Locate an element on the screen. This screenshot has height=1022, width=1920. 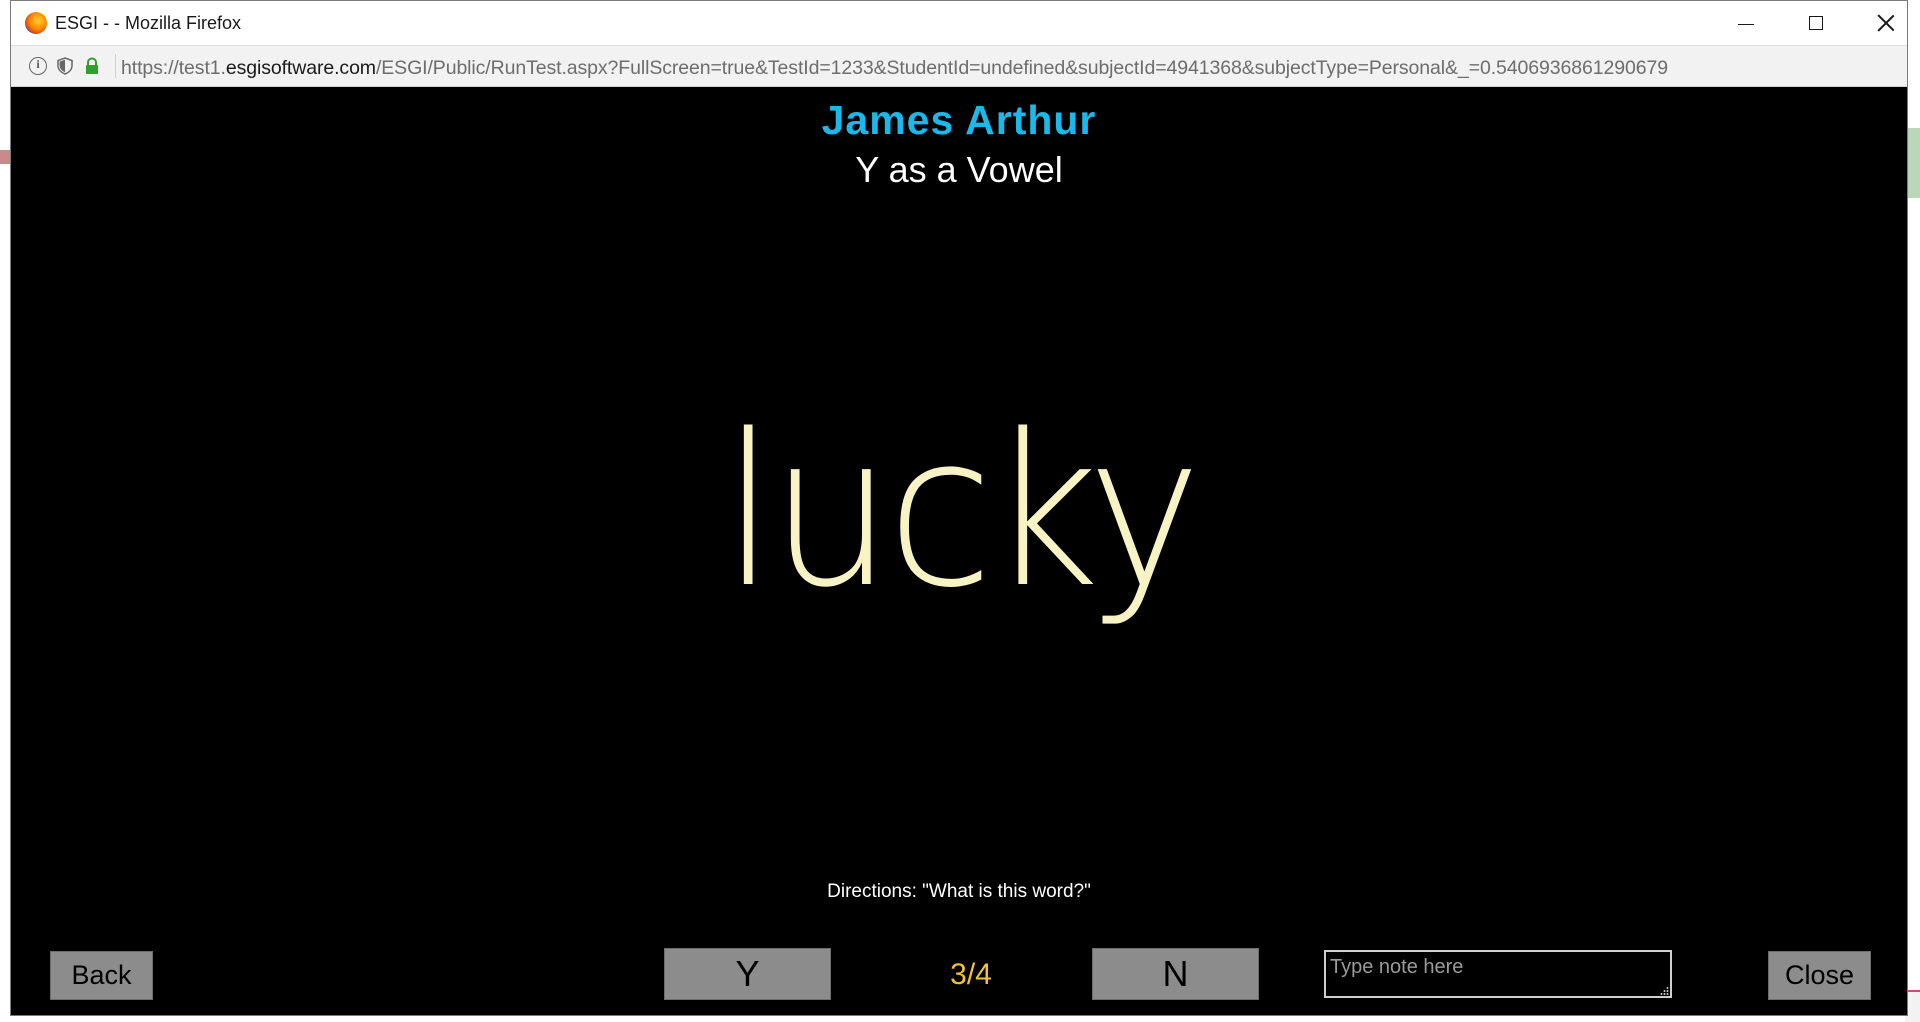
test-name: Y as a Vowel is located at coordinates (959, 169).